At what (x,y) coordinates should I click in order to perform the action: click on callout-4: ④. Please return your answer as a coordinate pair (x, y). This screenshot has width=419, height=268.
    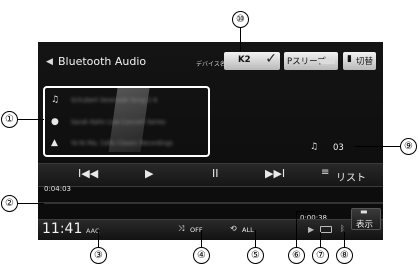
    Looking at the image, I should click on (201, 255).